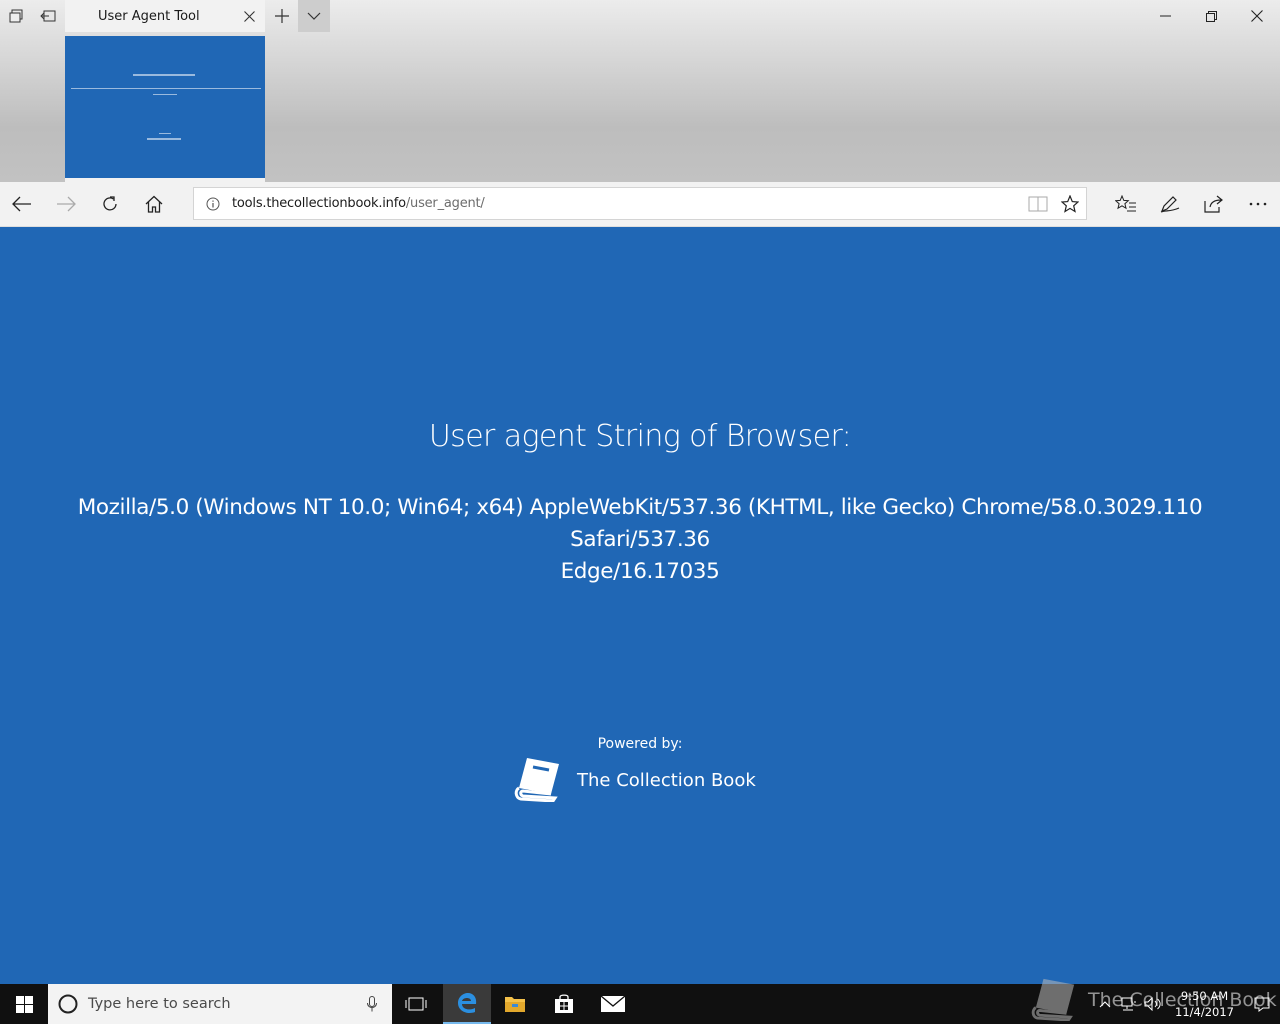 The image size is (1280, 1024). I want to click on url-domain: tools.thecollectionbook.info, so click(319, 203).